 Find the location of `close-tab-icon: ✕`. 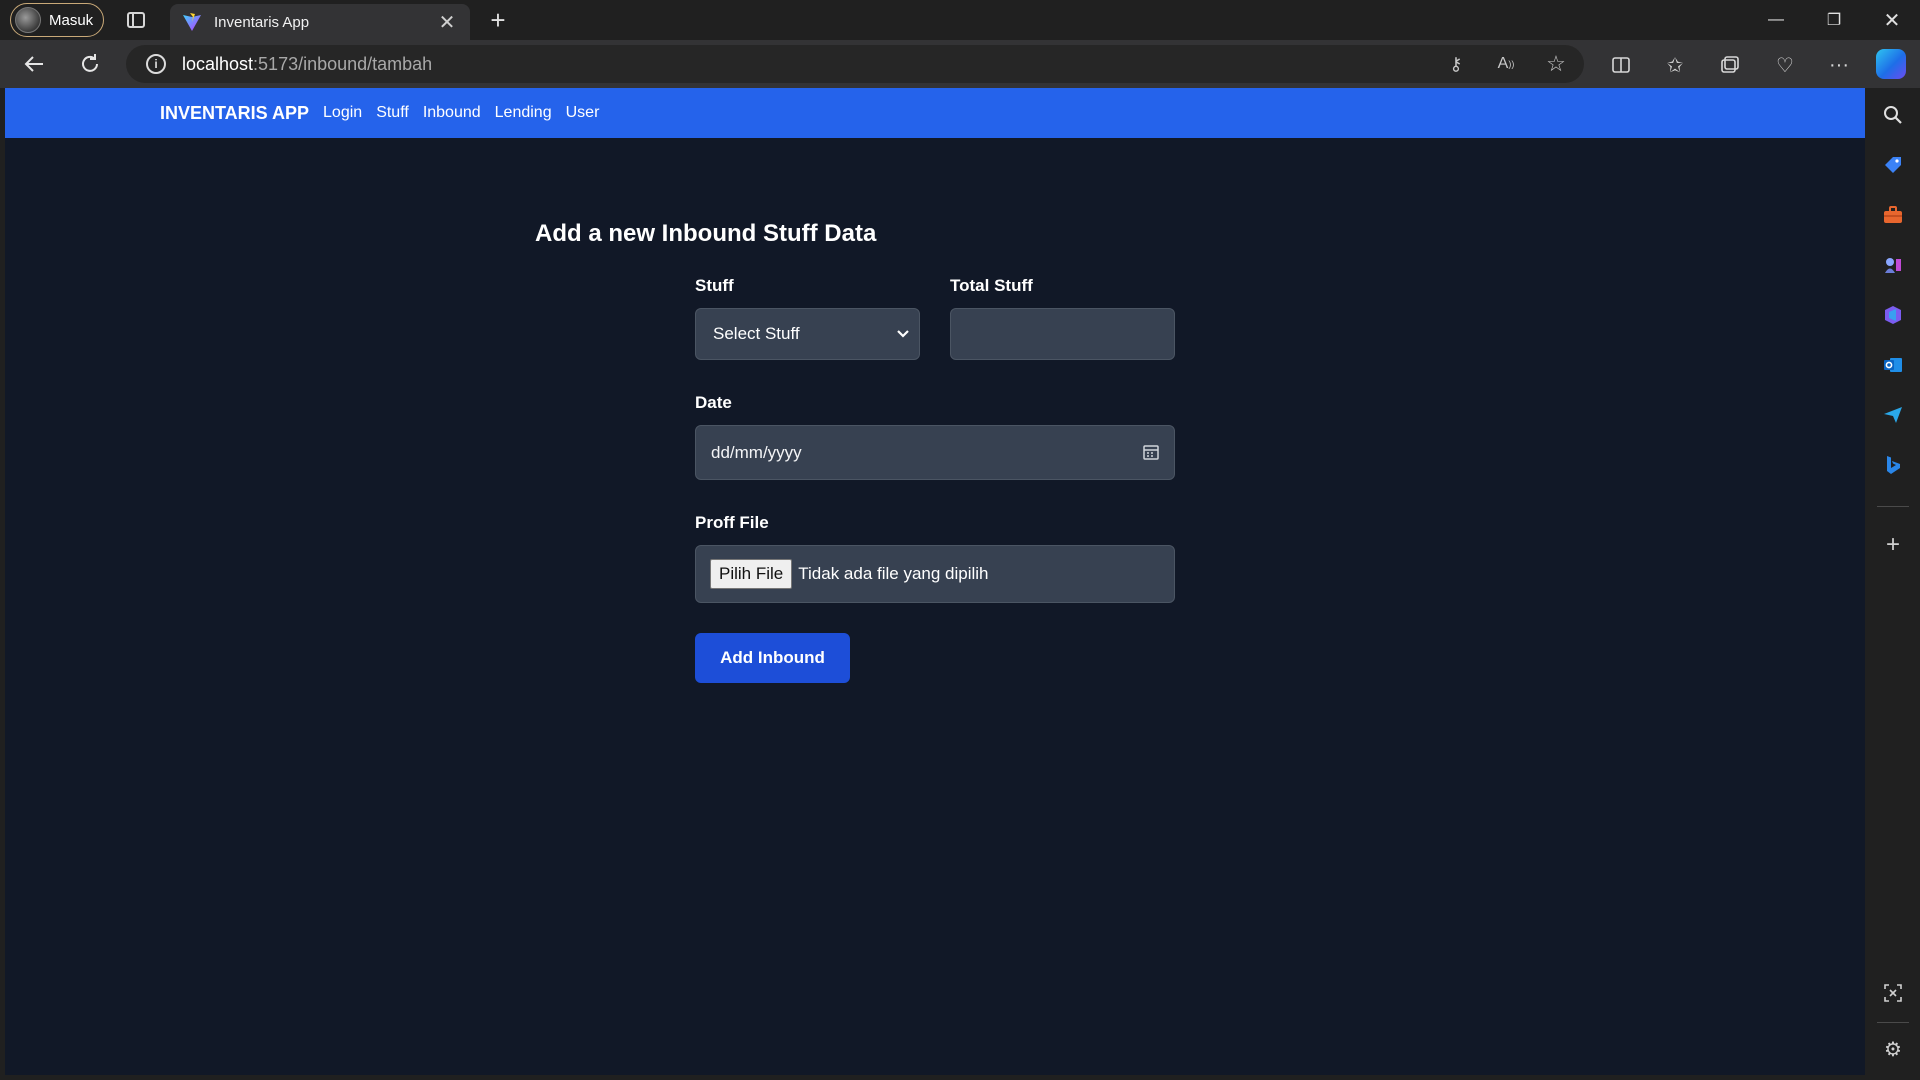

close-tab-icon: ✕ is located at coordinates (447, 22).